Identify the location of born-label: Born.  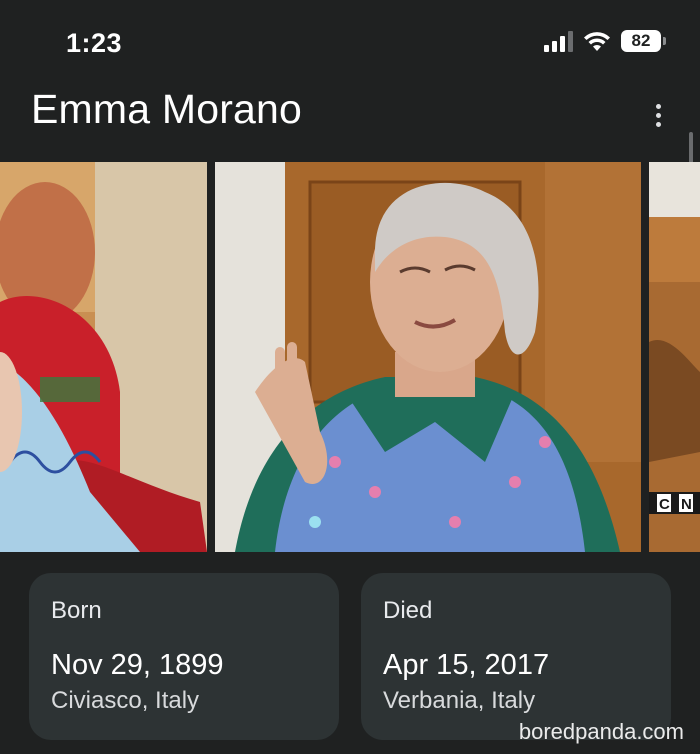
(76, 610).